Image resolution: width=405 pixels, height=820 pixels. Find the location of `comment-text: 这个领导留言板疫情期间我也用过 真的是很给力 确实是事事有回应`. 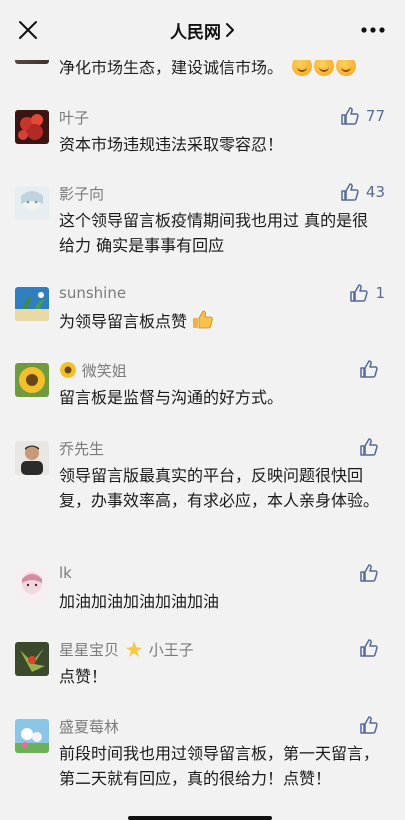

comment-text: 这个领导留言板疫情期间我也用过 真的是很给力 确实是事事有回应 is located at coordinates (214, 233).